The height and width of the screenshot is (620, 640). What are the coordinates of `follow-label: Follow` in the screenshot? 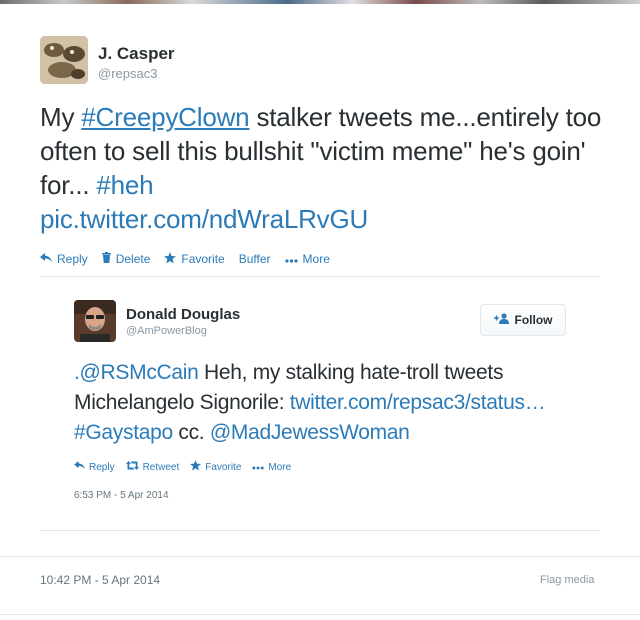 It's located at (533, 320).